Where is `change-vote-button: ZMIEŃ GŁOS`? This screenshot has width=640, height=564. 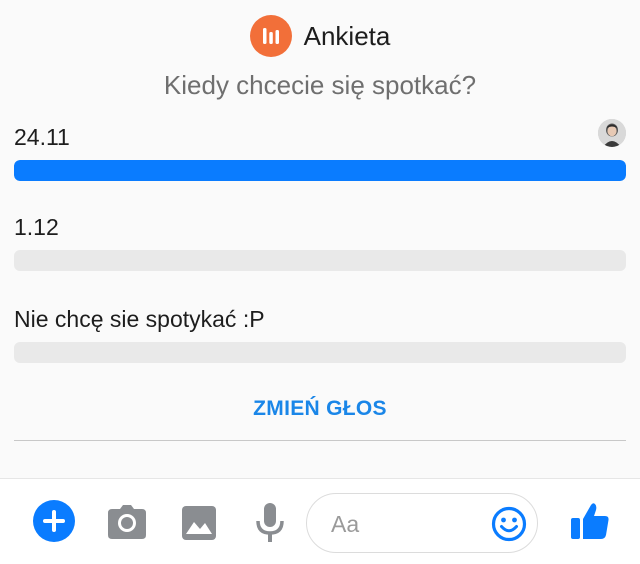 change-vote-button: ZMIEŃ GŁOS is located at coordinates (320, 409).